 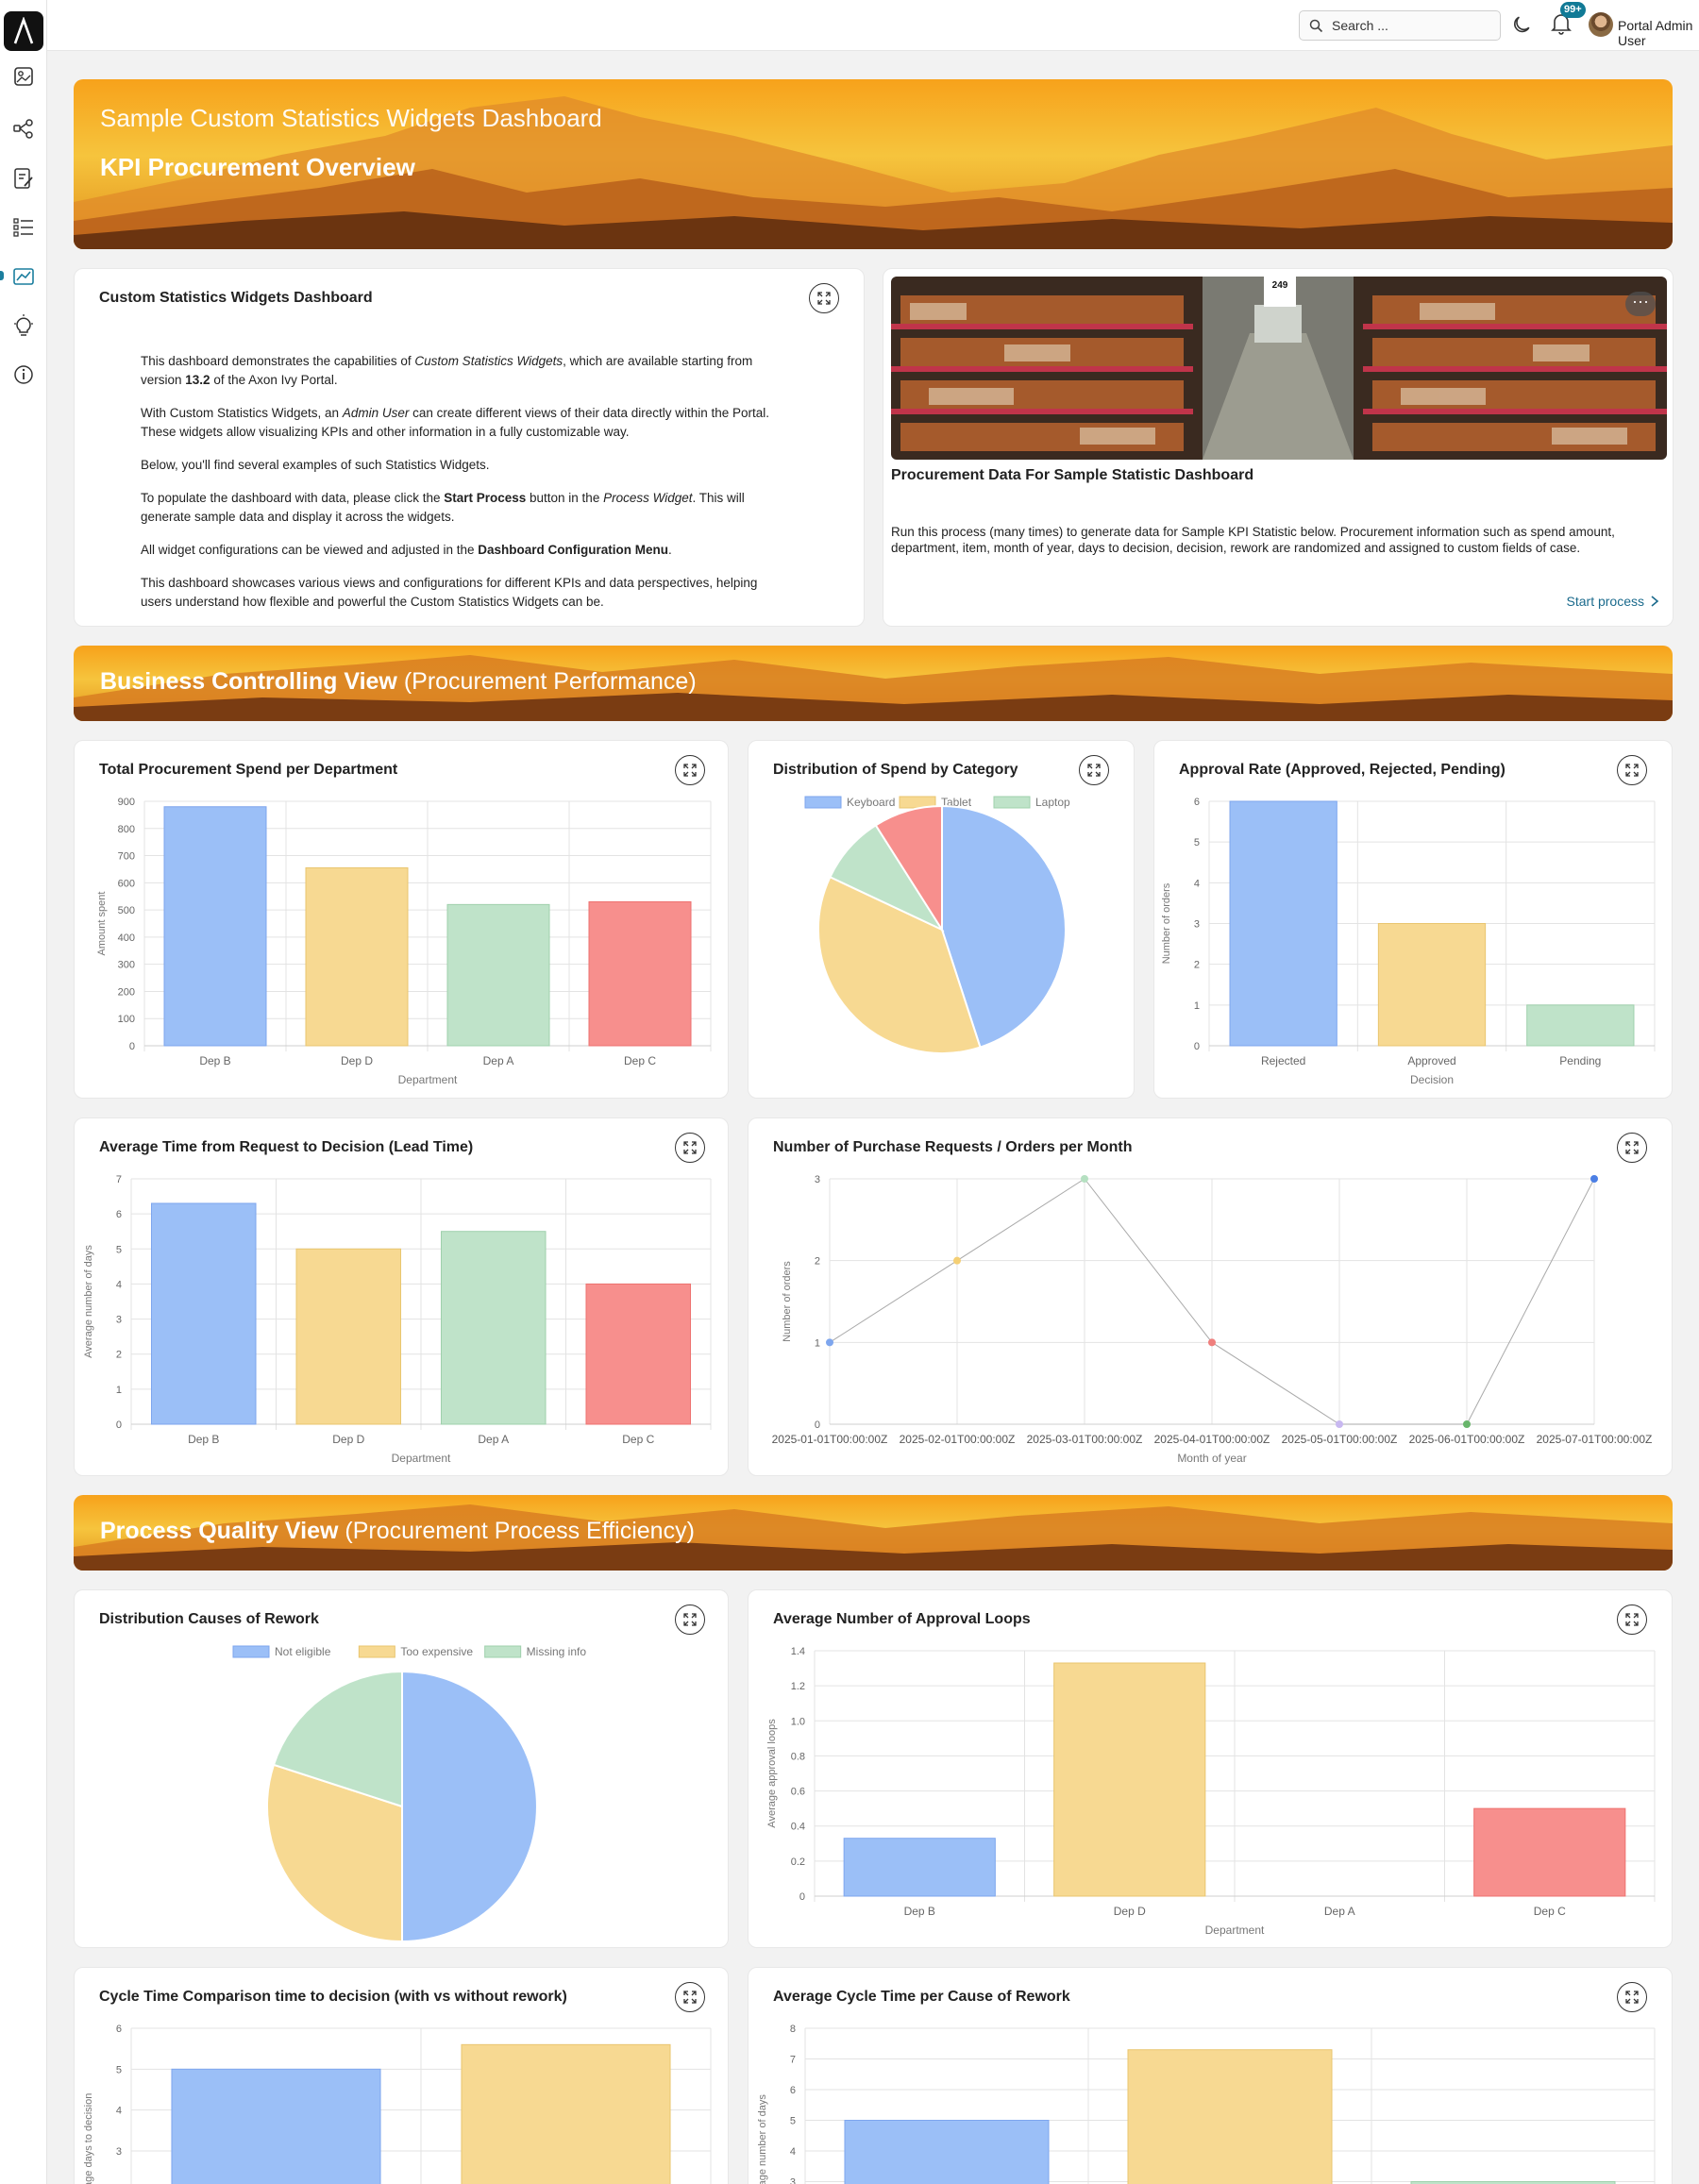 What do you see at coordinates (1197, 1006) in the screenshot?
I see `y-tick-label: 1` at bounding box center [1197, 1006].